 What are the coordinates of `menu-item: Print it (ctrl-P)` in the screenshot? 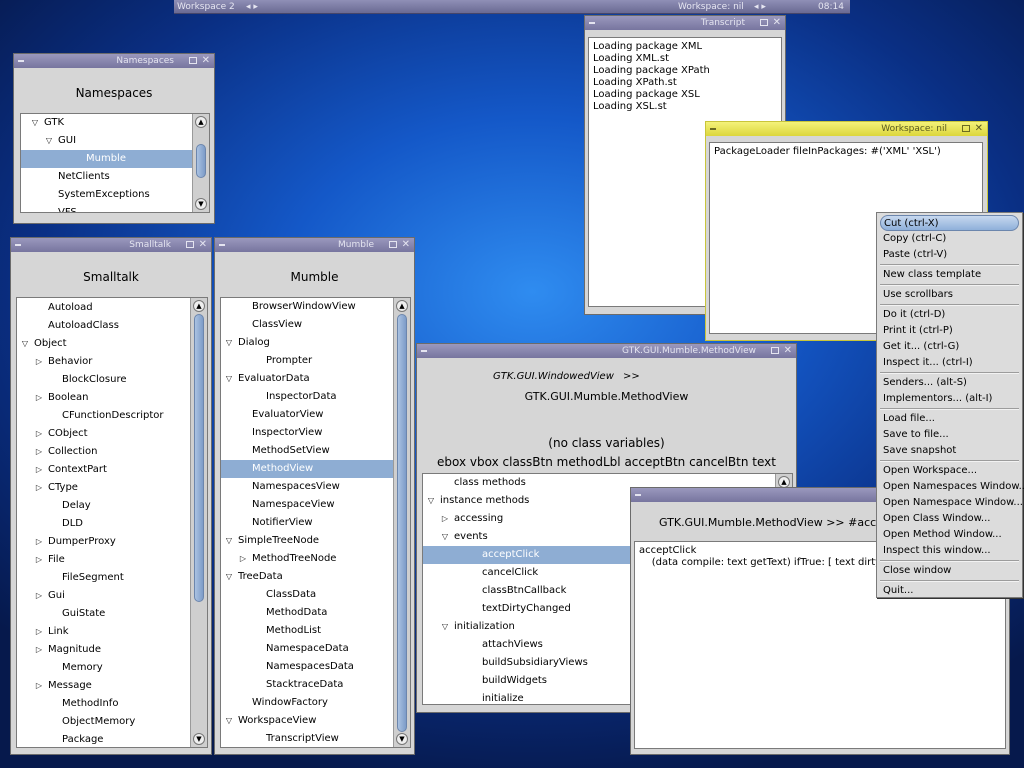 It's located at (949, 331).